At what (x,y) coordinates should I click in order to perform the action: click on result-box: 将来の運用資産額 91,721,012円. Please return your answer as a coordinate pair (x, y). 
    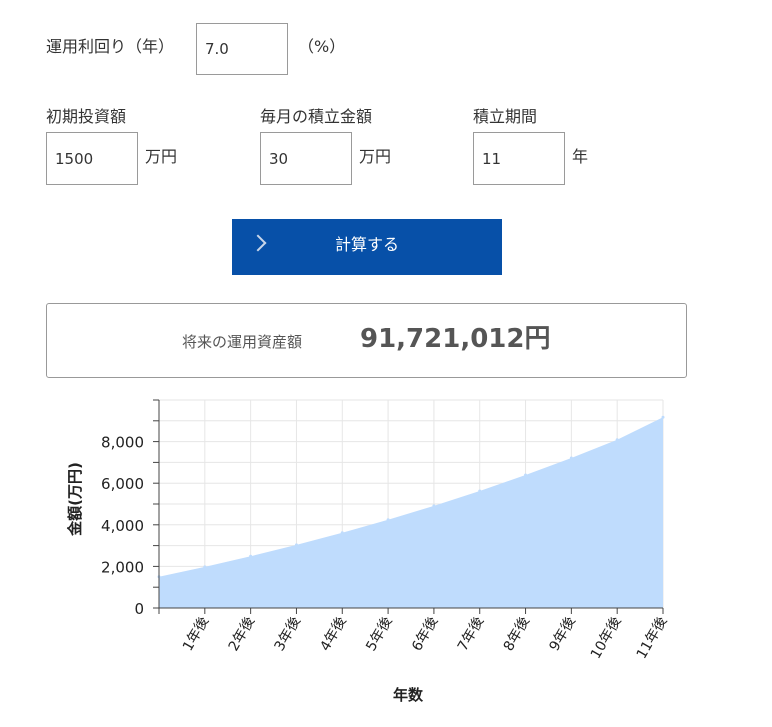
    Looking at the image, I should click on (366, 340).